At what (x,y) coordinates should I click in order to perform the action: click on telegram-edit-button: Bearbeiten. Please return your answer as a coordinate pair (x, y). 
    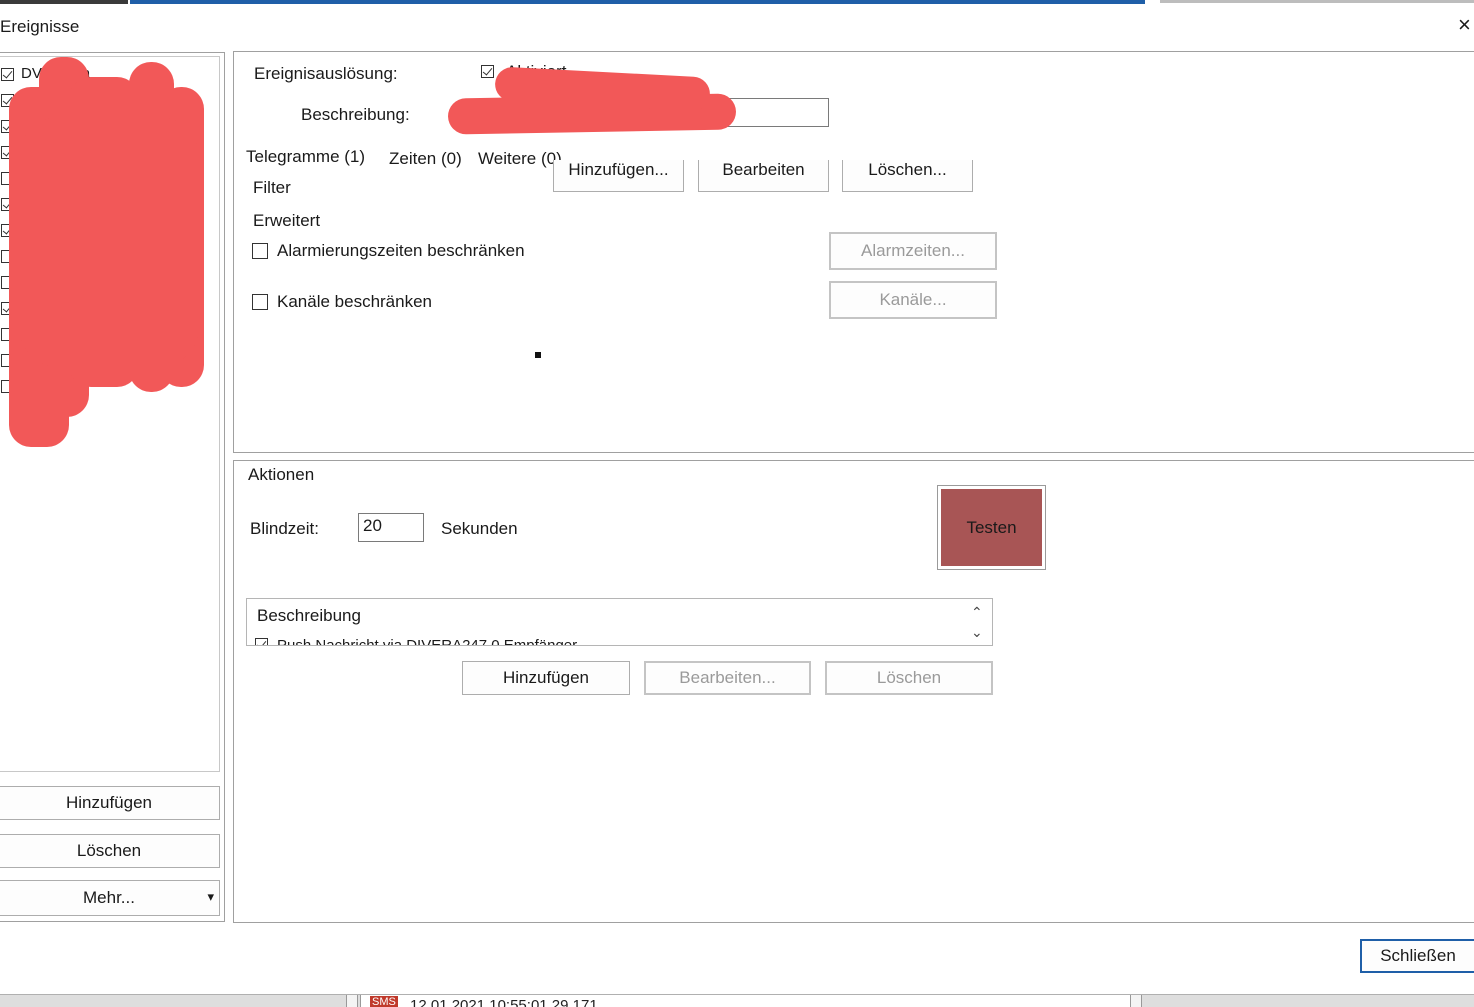
    Looking at the image, I should click on (763, 176).